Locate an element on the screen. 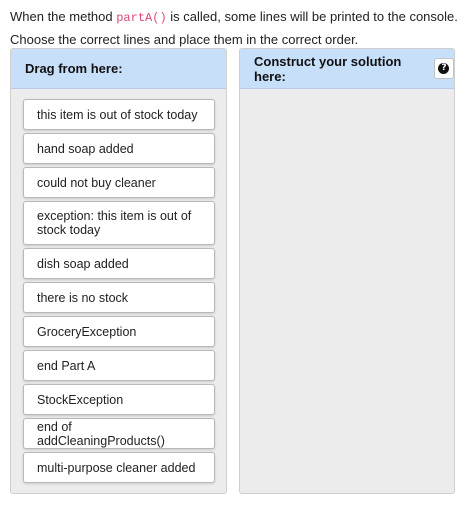 The image size is (474, 505). code-block-text: there is no stock is located at coordinates (83, 297).